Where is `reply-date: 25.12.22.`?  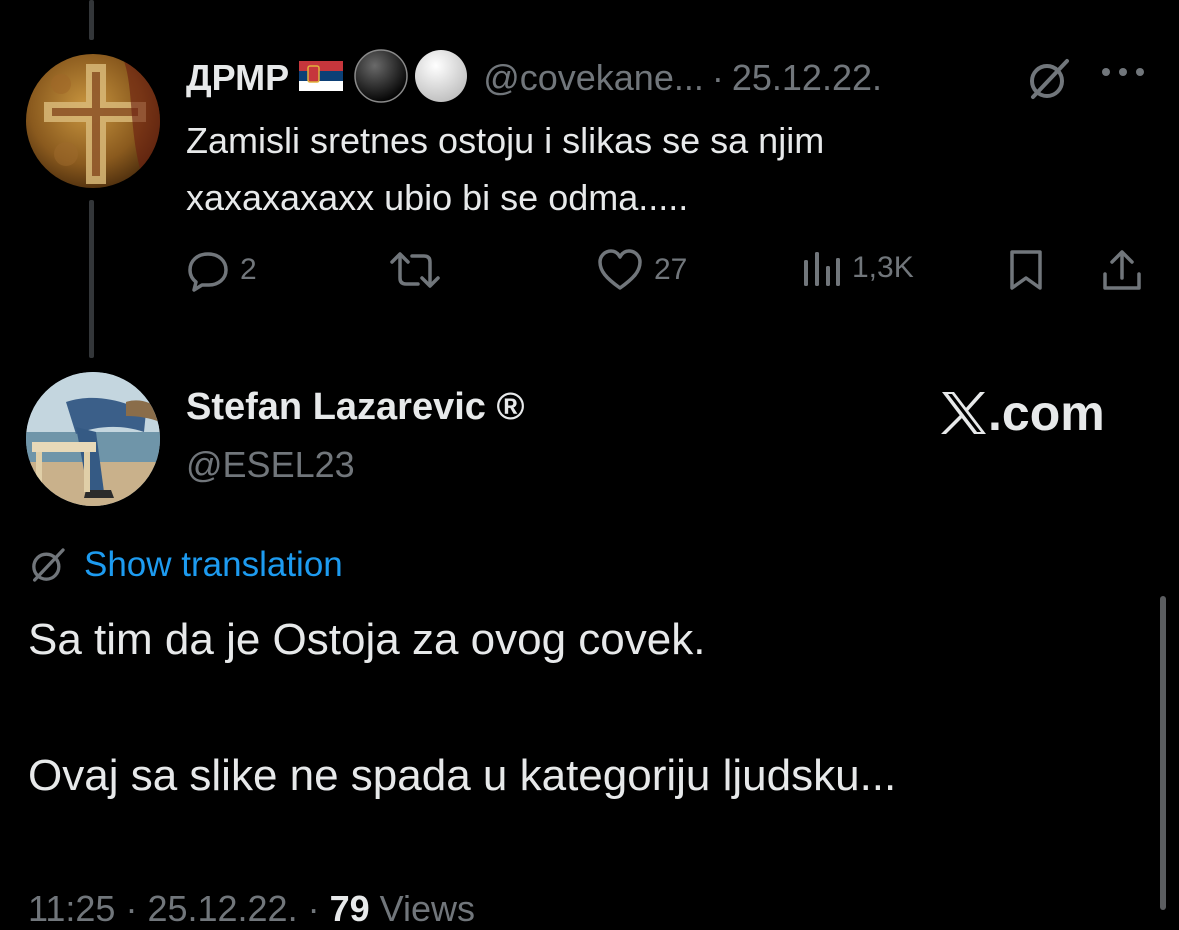 reply-date: 25.12.22. is located at coordinates (807, 78).